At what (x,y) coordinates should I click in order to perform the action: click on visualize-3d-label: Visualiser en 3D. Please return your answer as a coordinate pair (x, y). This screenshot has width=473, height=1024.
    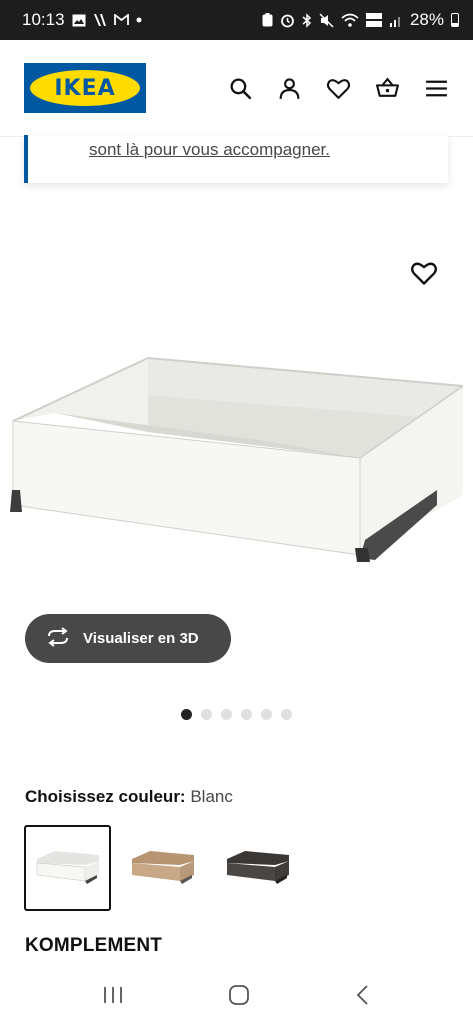
    Looking at the image, I should click on (141, 638).